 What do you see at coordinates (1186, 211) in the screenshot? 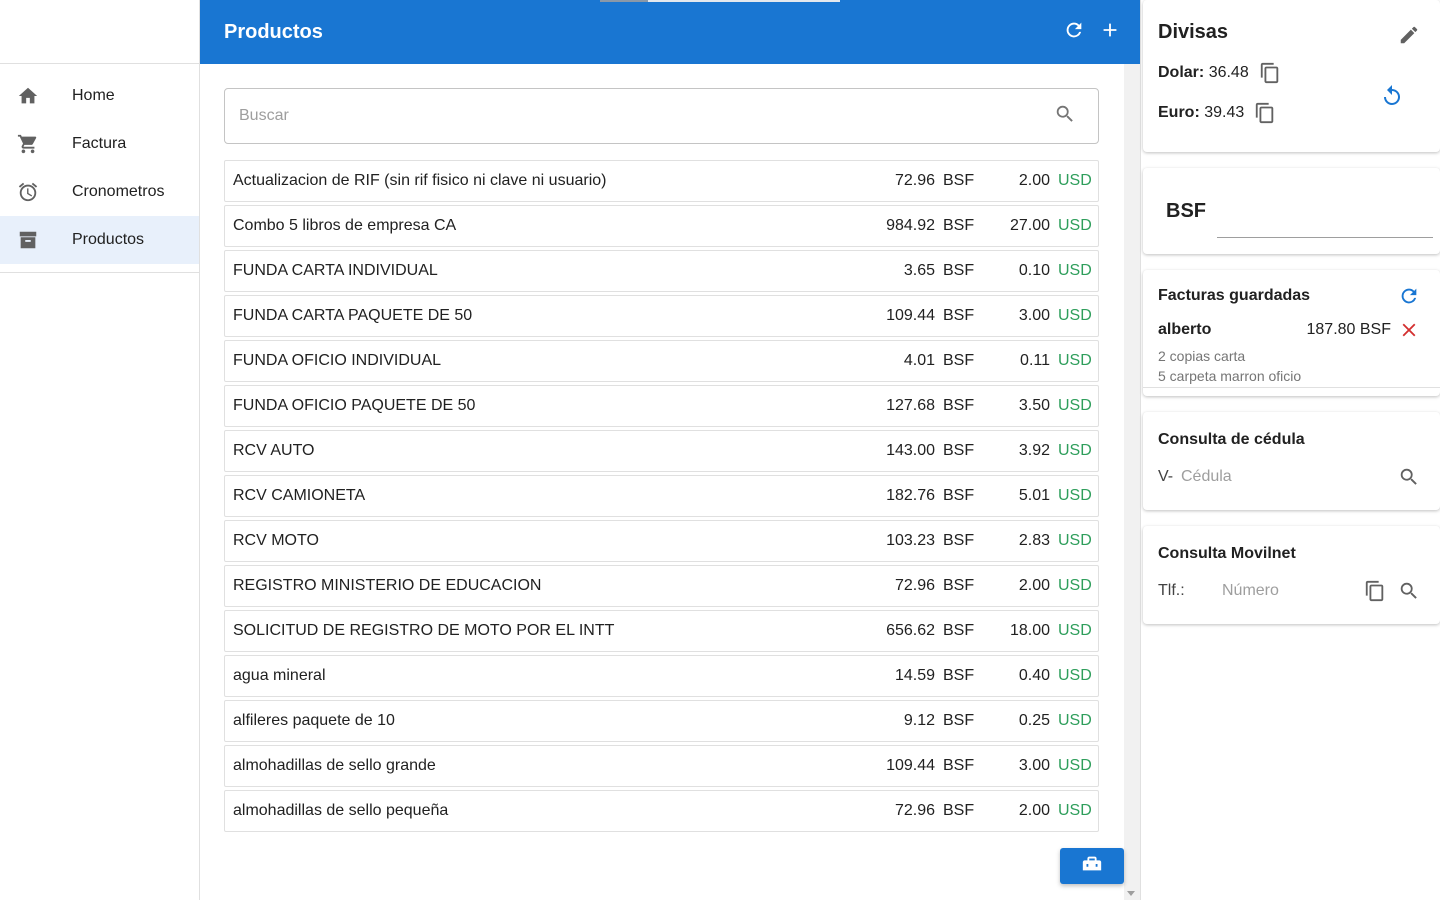
I see `bsf-label: BSF` at bounding box center [1186, 211].